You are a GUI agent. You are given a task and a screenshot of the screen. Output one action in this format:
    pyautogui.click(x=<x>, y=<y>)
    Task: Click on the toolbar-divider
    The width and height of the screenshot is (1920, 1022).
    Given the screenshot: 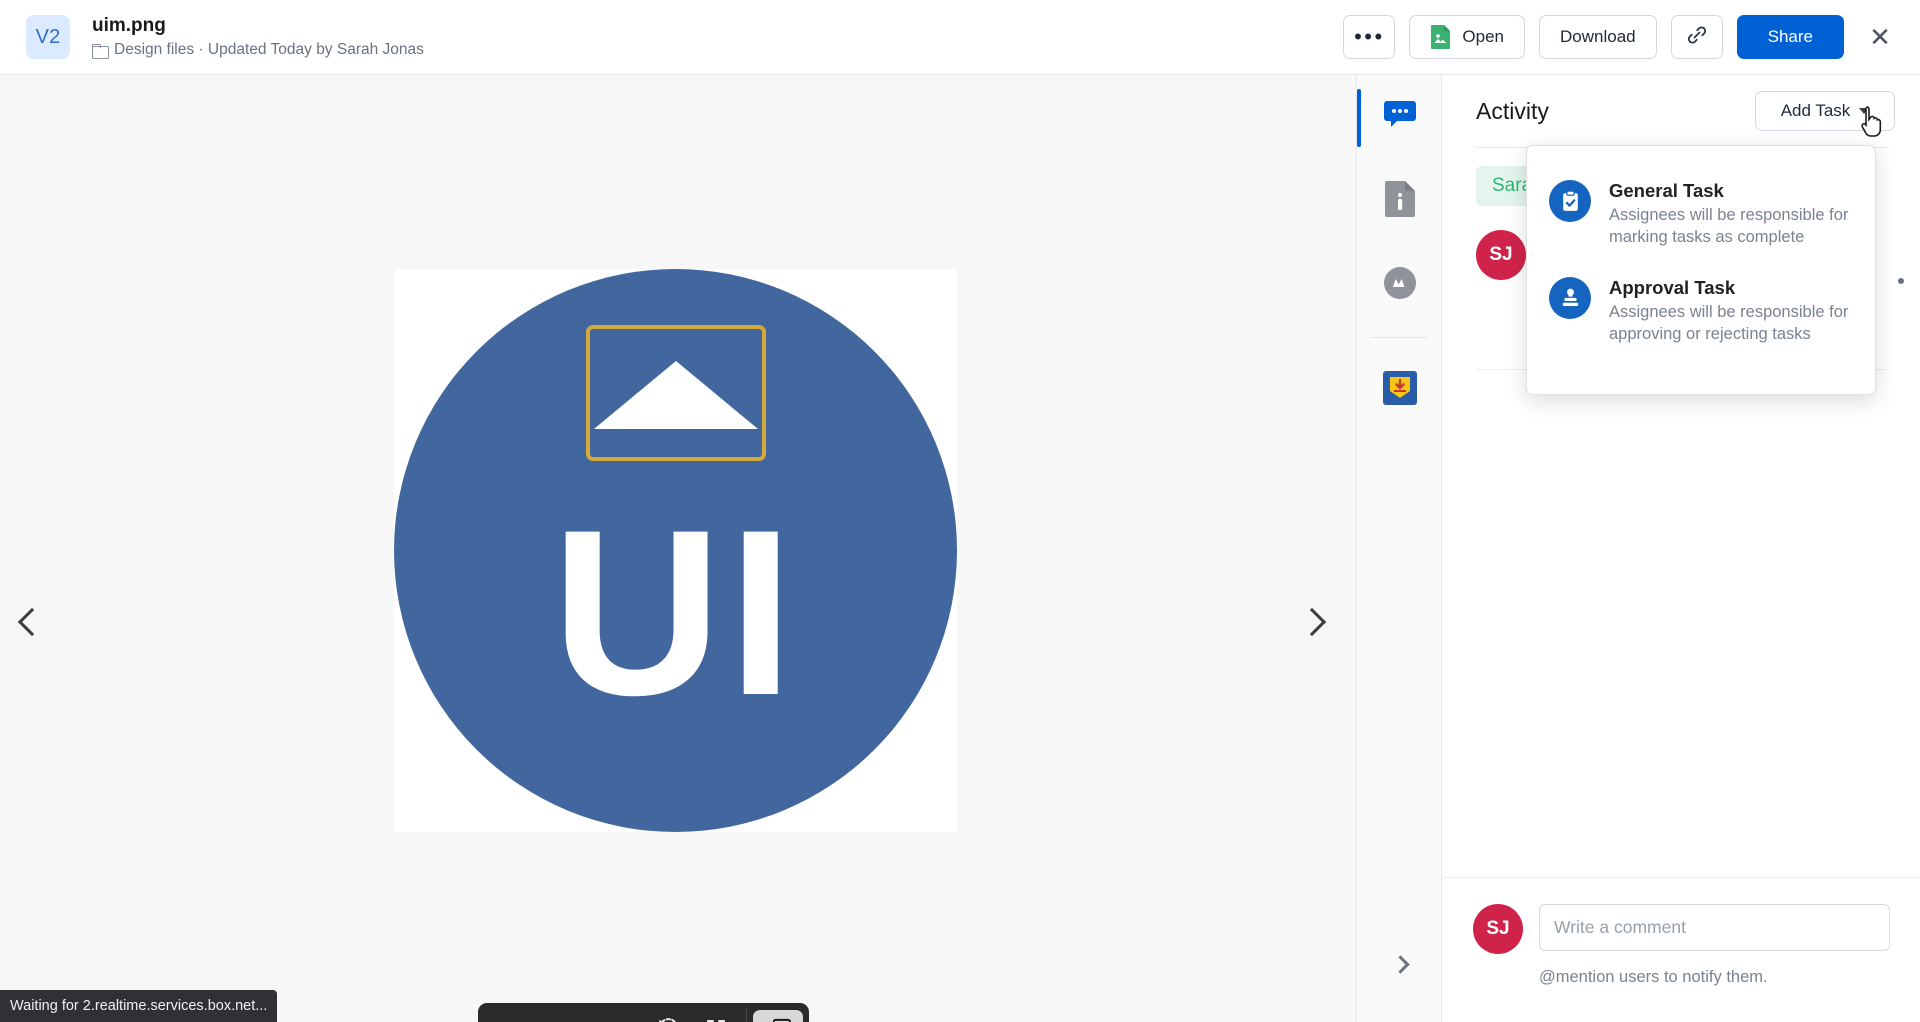 What is the action you would take?
    pyautogui.click(x=746, y=1015)
    